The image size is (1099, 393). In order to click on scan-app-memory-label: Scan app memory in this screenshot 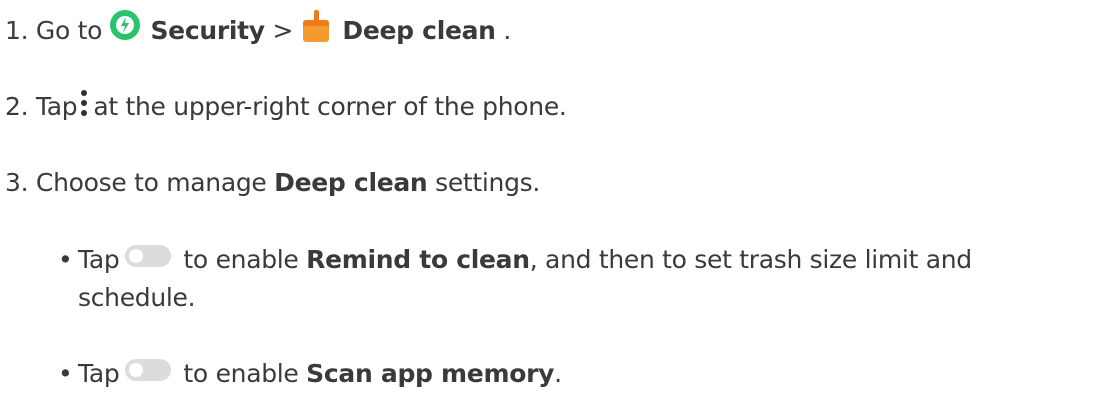, I will do `click(430, 373)`.